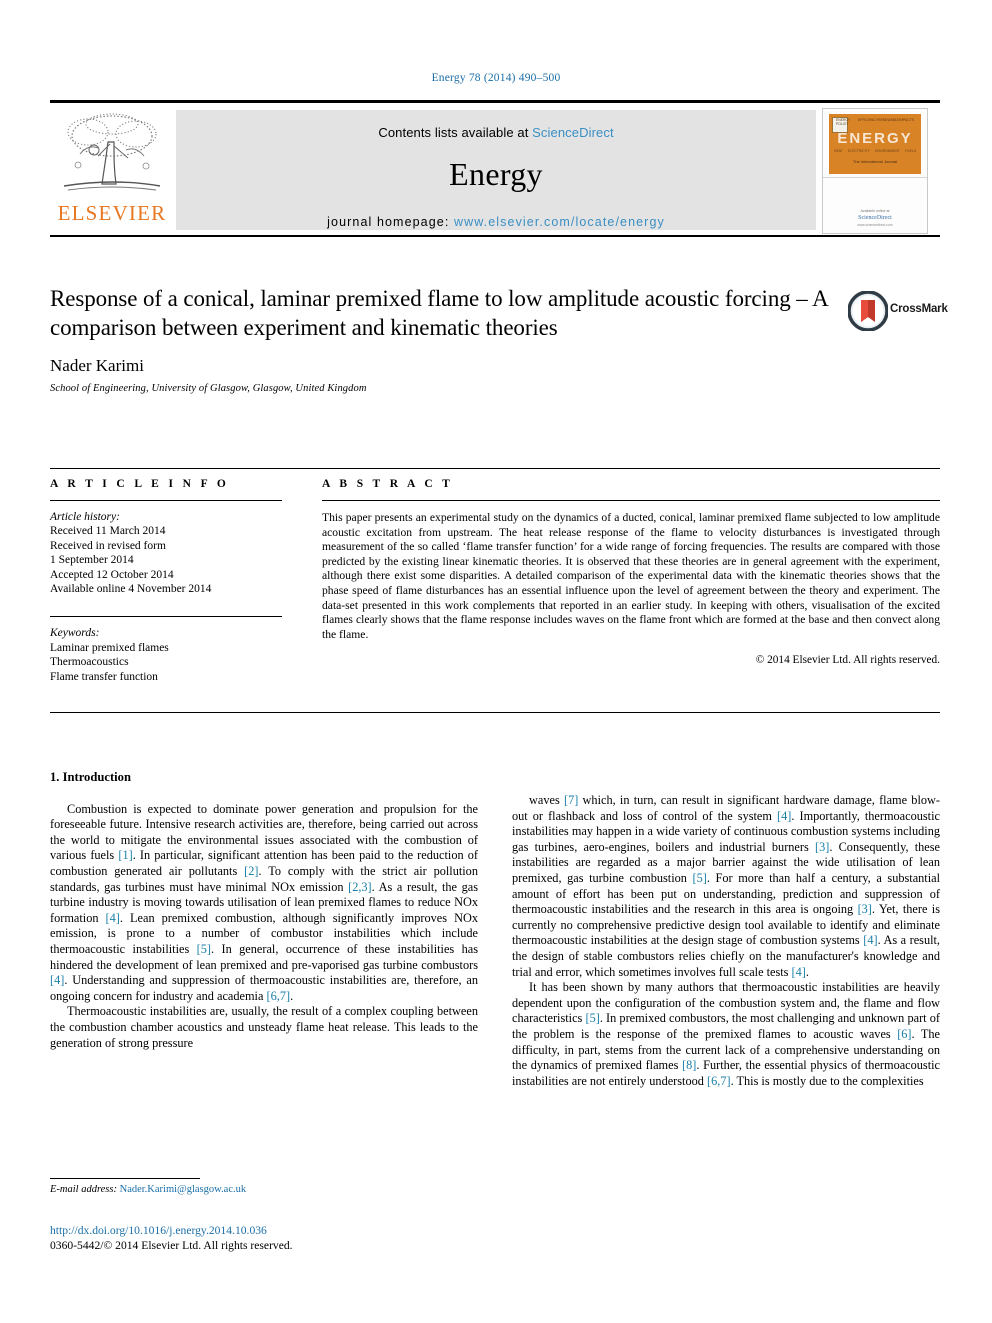  What do you see at coordinates (689, 1065) in the screenshot?
I see `citation-link: [8]` at bounding box center [689, 1065].